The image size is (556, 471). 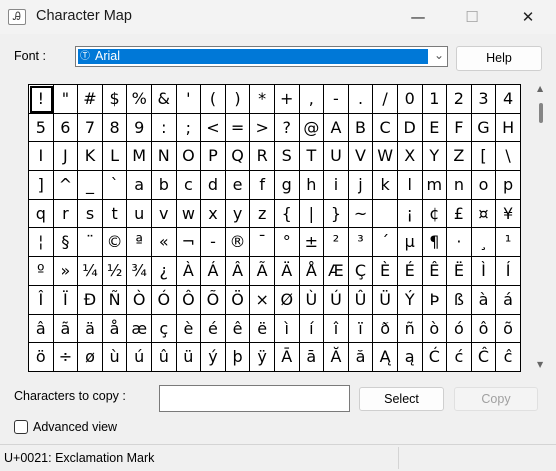 I want to click on char-cell: î, so click(x=336, y=329).